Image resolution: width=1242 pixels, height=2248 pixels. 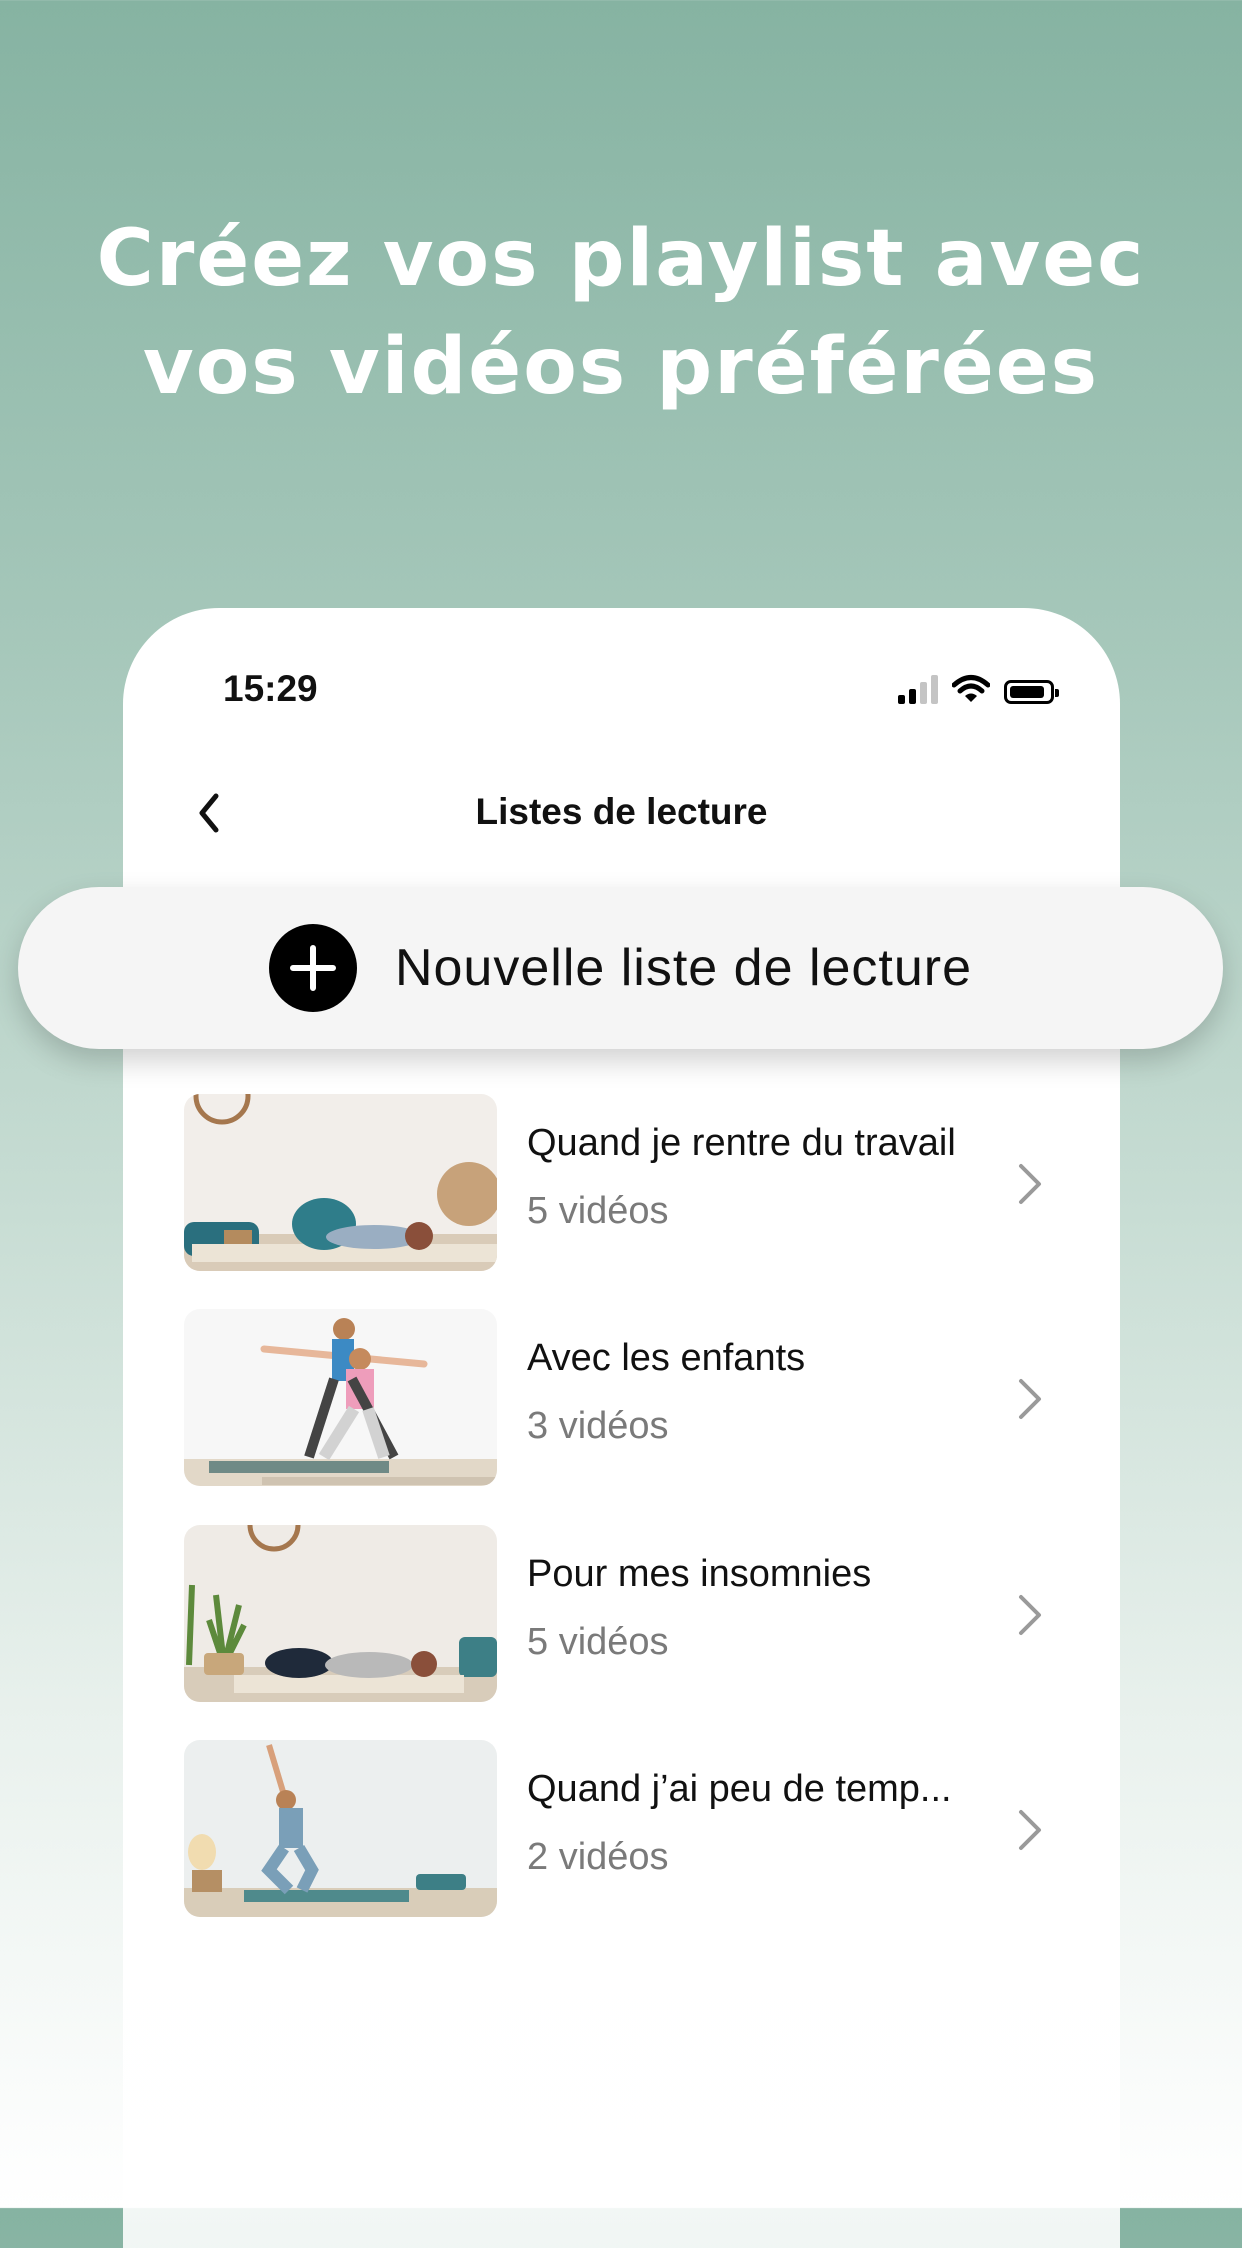 I want to click on playlist-title: Pour mes insomnies, so click(x=699, y=1574).